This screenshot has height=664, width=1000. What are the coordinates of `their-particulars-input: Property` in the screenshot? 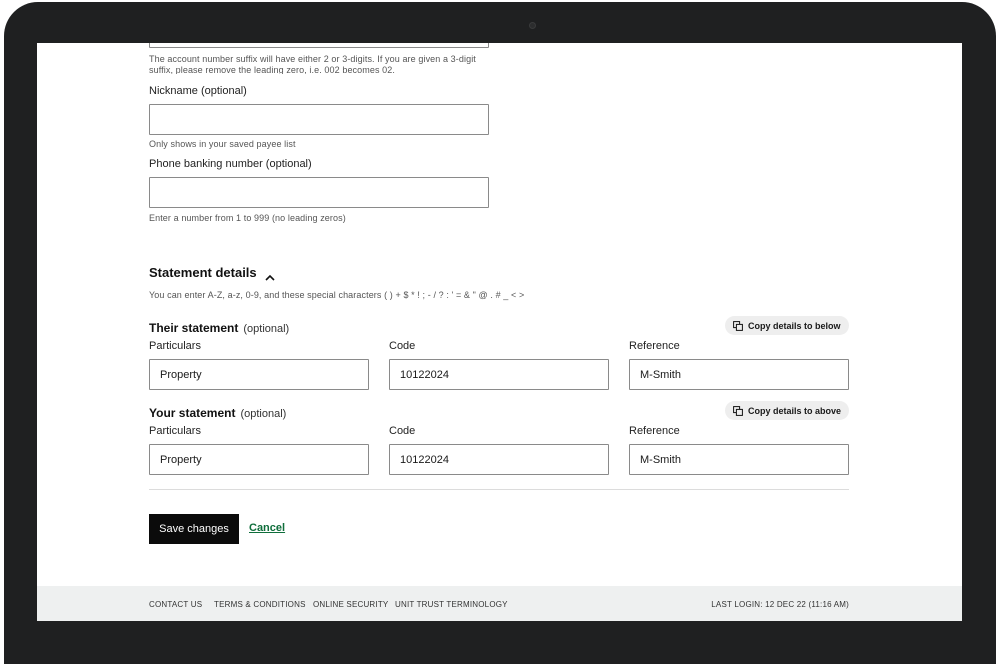 It's located at (259, 374).